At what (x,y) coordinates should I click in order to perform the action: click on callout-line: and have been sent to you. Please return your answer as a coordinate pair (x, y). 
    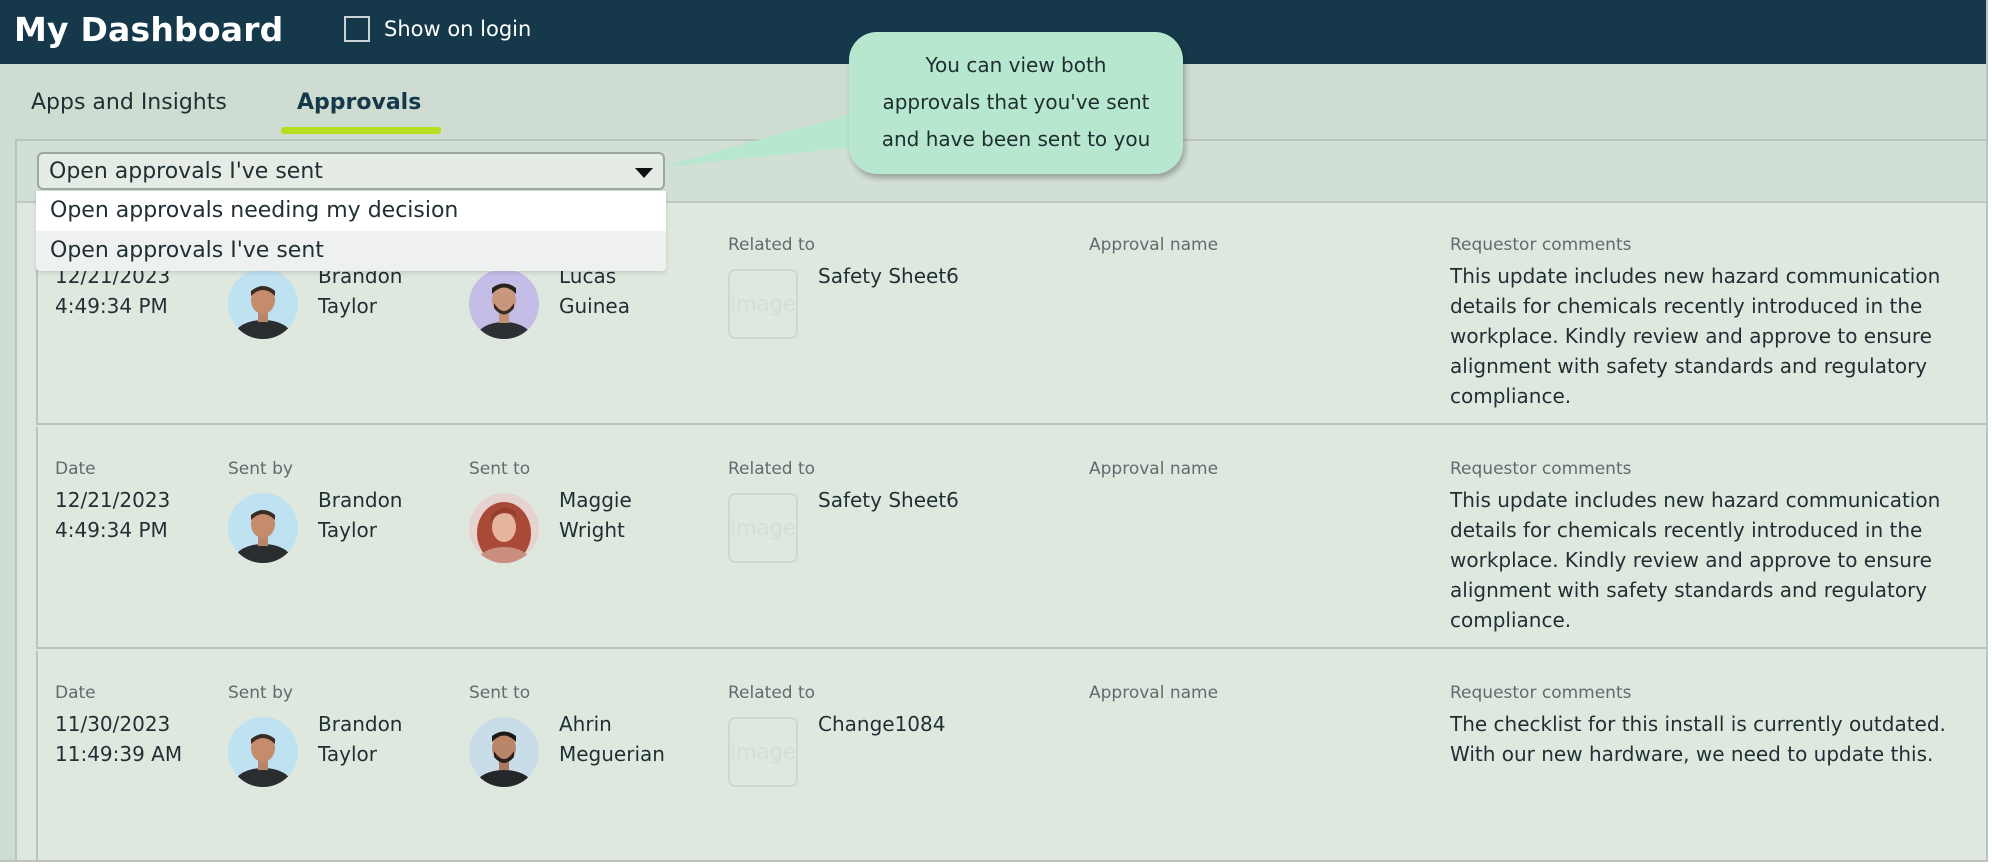
    Looking at the image, I should click on (1016, 139).